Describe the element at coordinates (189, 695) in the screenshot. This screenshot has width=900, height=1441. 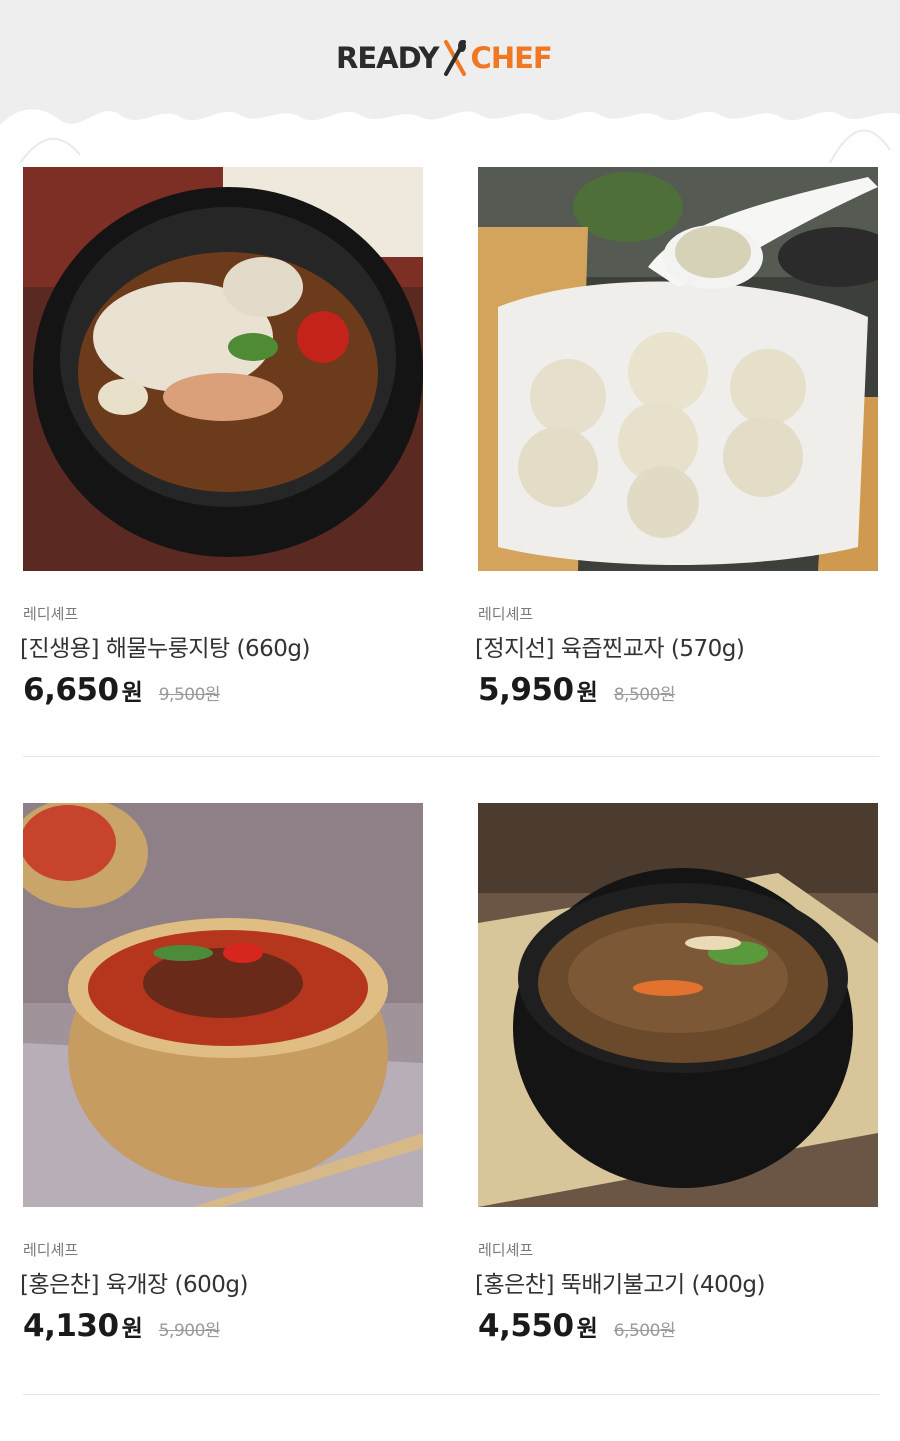
I see `original-price: 9,500원` at that location.